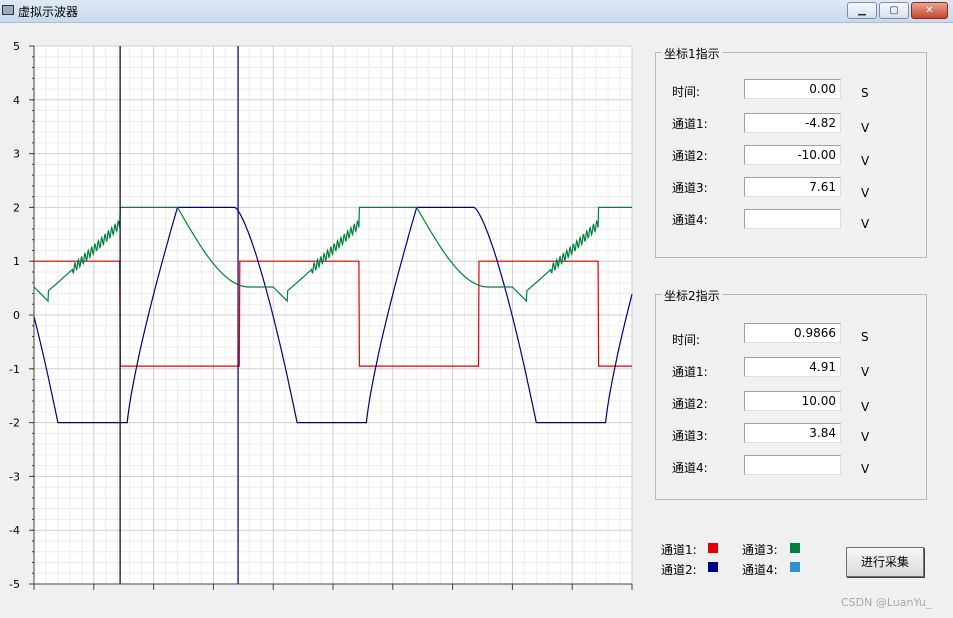 This screenshot has width=953, height=618. I want to click on cursor2-ch3-field: 3.84, so click(792, 433).